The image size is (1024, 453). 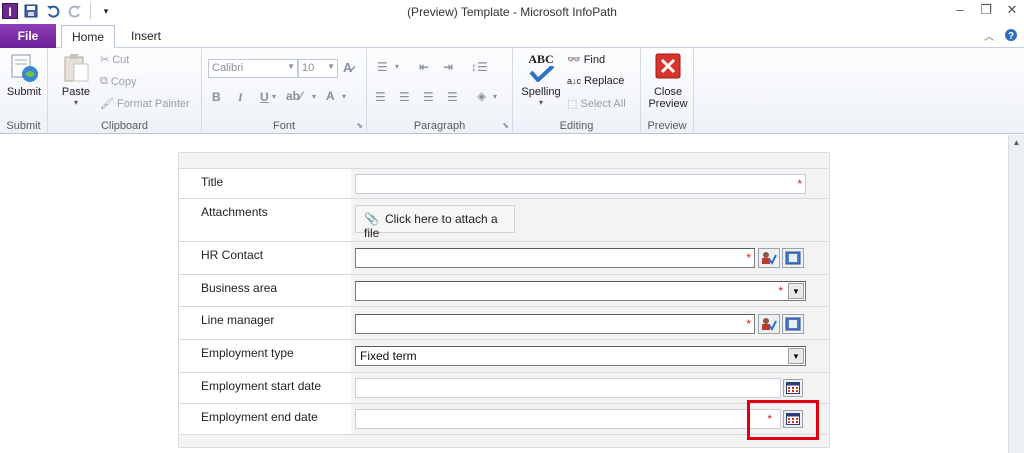 What do you see at coordinates (397, 66) in the screenshot?
I see `bullets-dropdown-icon: ▾` at bounding box center [397, 66].